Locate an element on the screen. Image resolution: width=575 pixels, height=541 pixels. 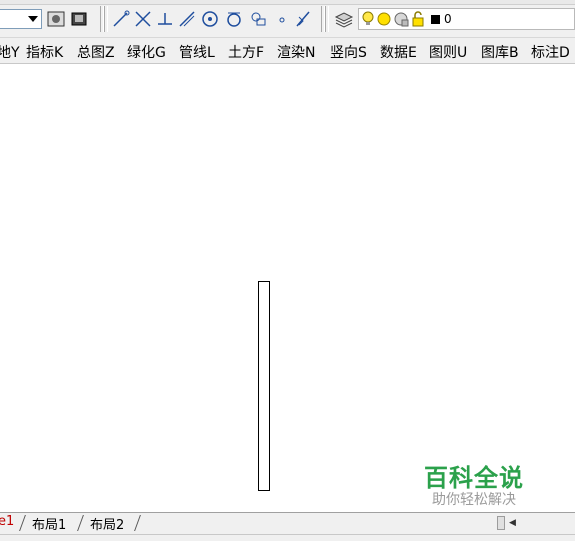
menu-item-site-plan: 总图Z is located at coordinates (96, 52).